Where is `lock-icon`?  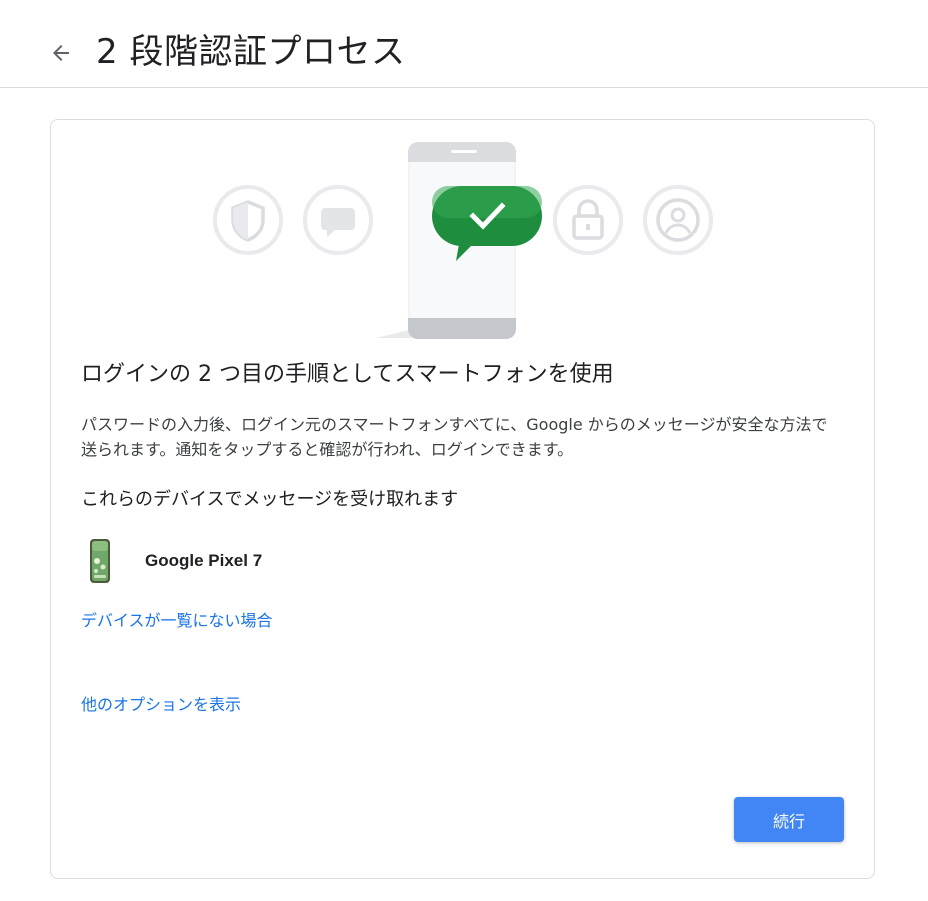 lock-icon is located at coordinates (588, 220).